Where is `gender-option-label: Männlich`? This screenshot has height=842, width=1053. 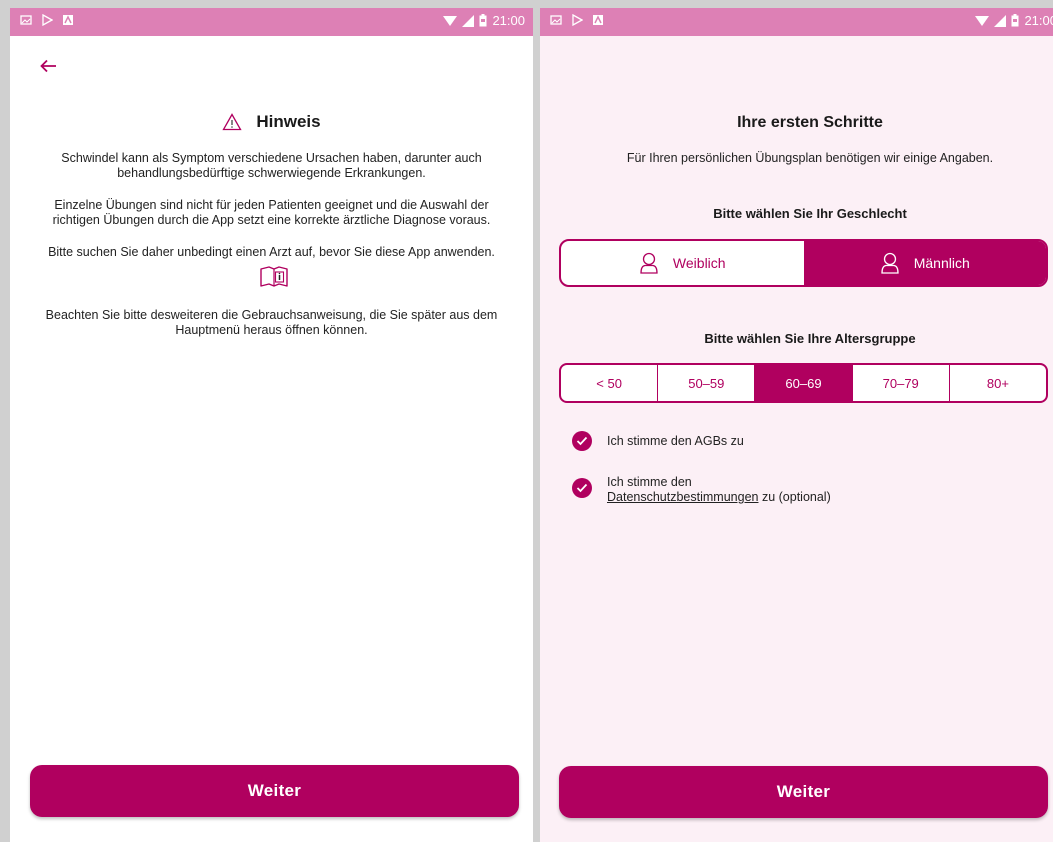
gender-option-label: Männlich is located at coordinates (941, 263).